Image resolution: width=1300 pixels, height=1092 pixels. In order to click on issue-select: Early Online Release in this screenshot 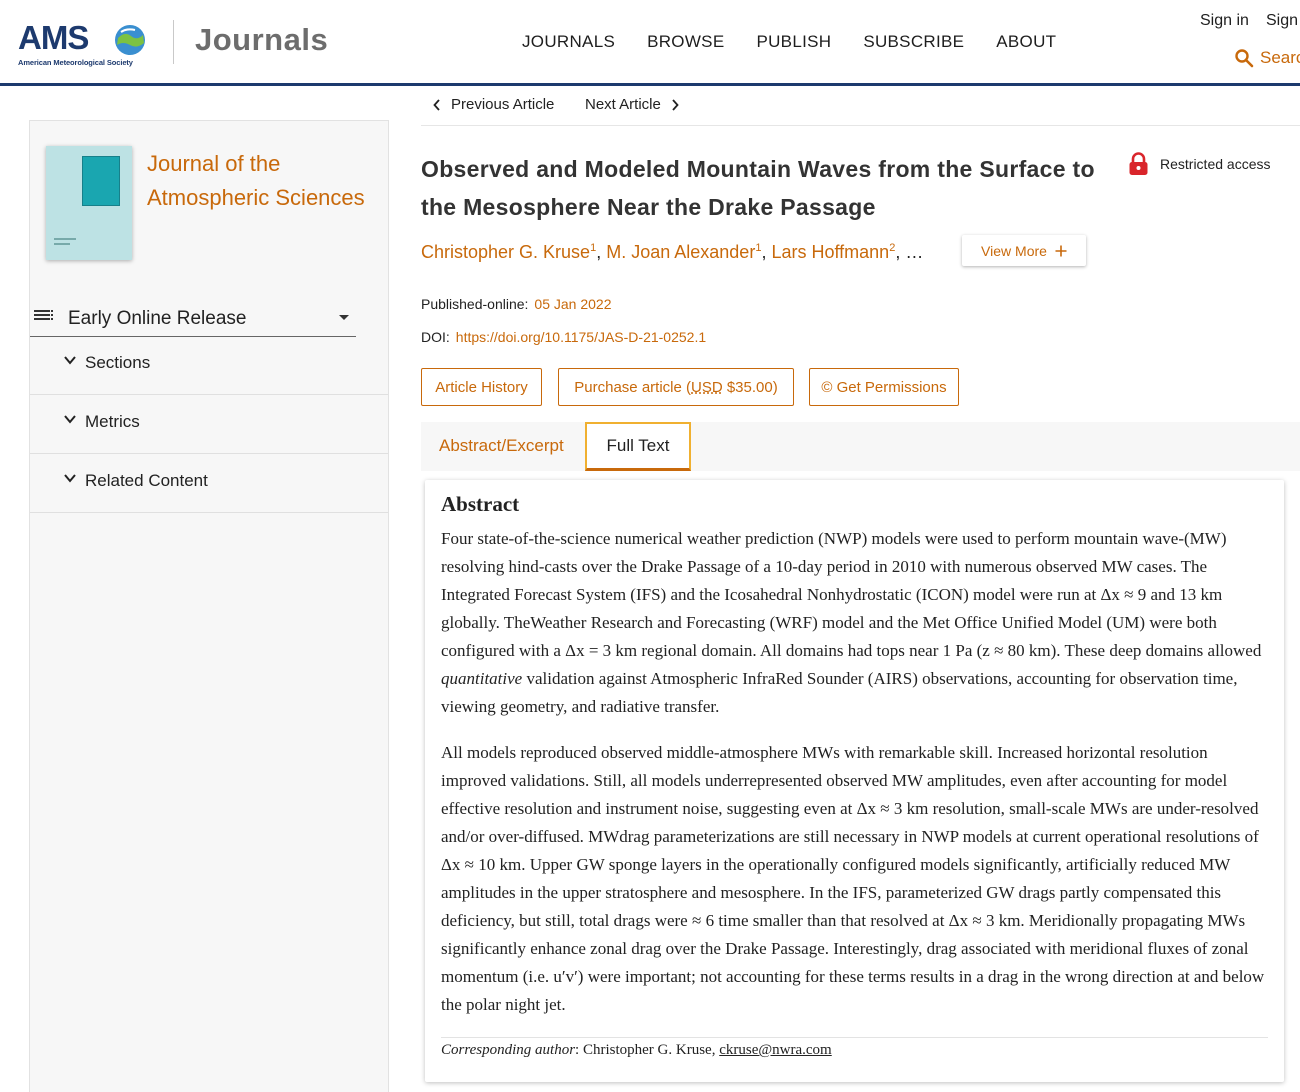, I will do `click(193, 320)`.